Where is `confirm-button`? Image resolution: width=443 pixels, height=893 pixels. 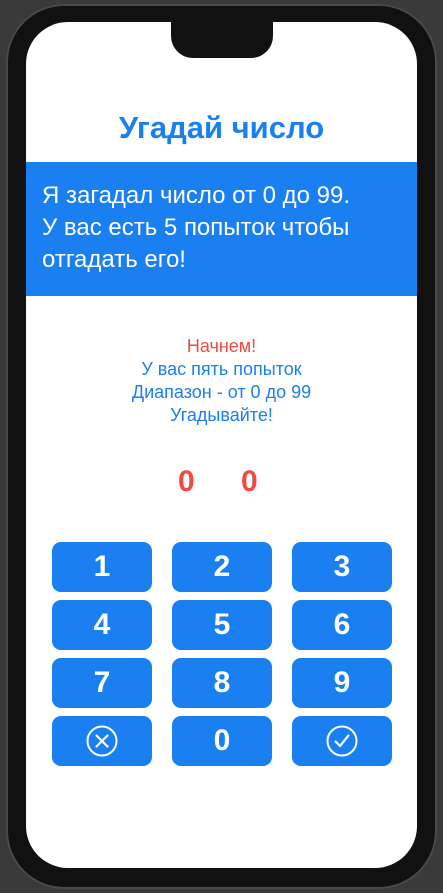 confirm-button is located at coordinates (342, 741).